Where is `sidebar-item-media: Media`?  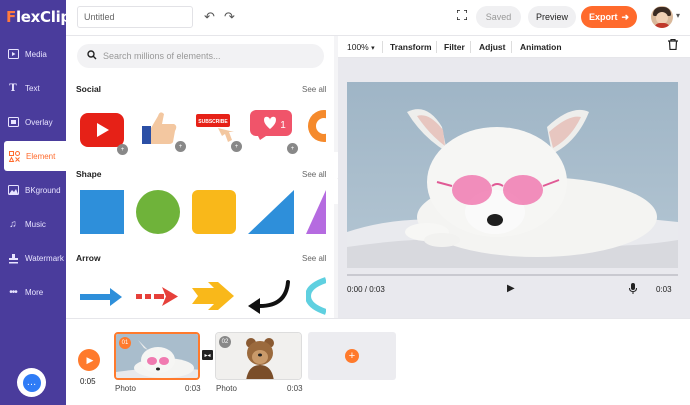
sidebar-item-media: Media is located at coordinates (33, 54).